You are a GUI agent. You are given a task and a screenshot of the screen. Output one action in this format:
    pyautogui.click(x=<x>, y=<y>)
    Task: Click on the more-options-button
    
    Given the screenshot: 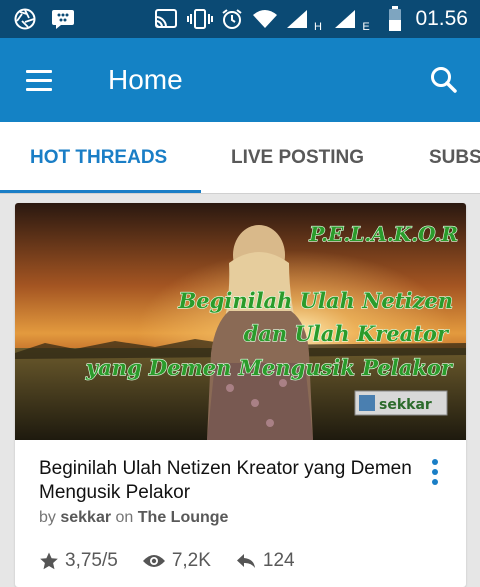 What is the action you would take?
    pyautogui.click(x=435, y=472)
    